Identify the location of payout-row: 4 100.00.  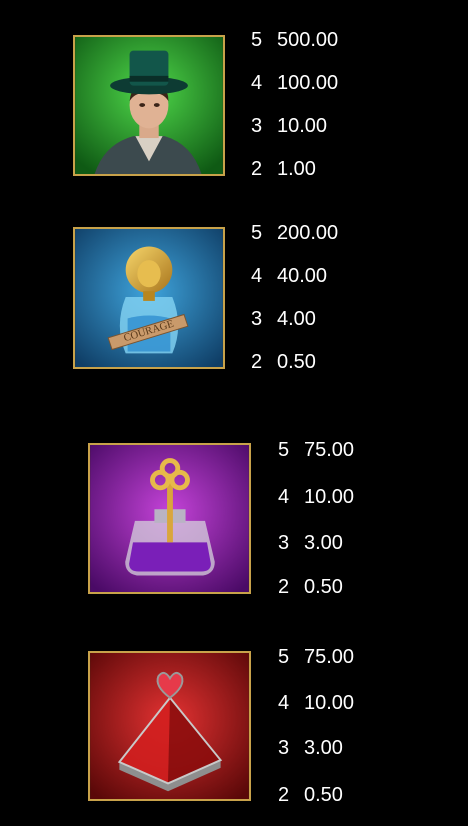
(295, 83).